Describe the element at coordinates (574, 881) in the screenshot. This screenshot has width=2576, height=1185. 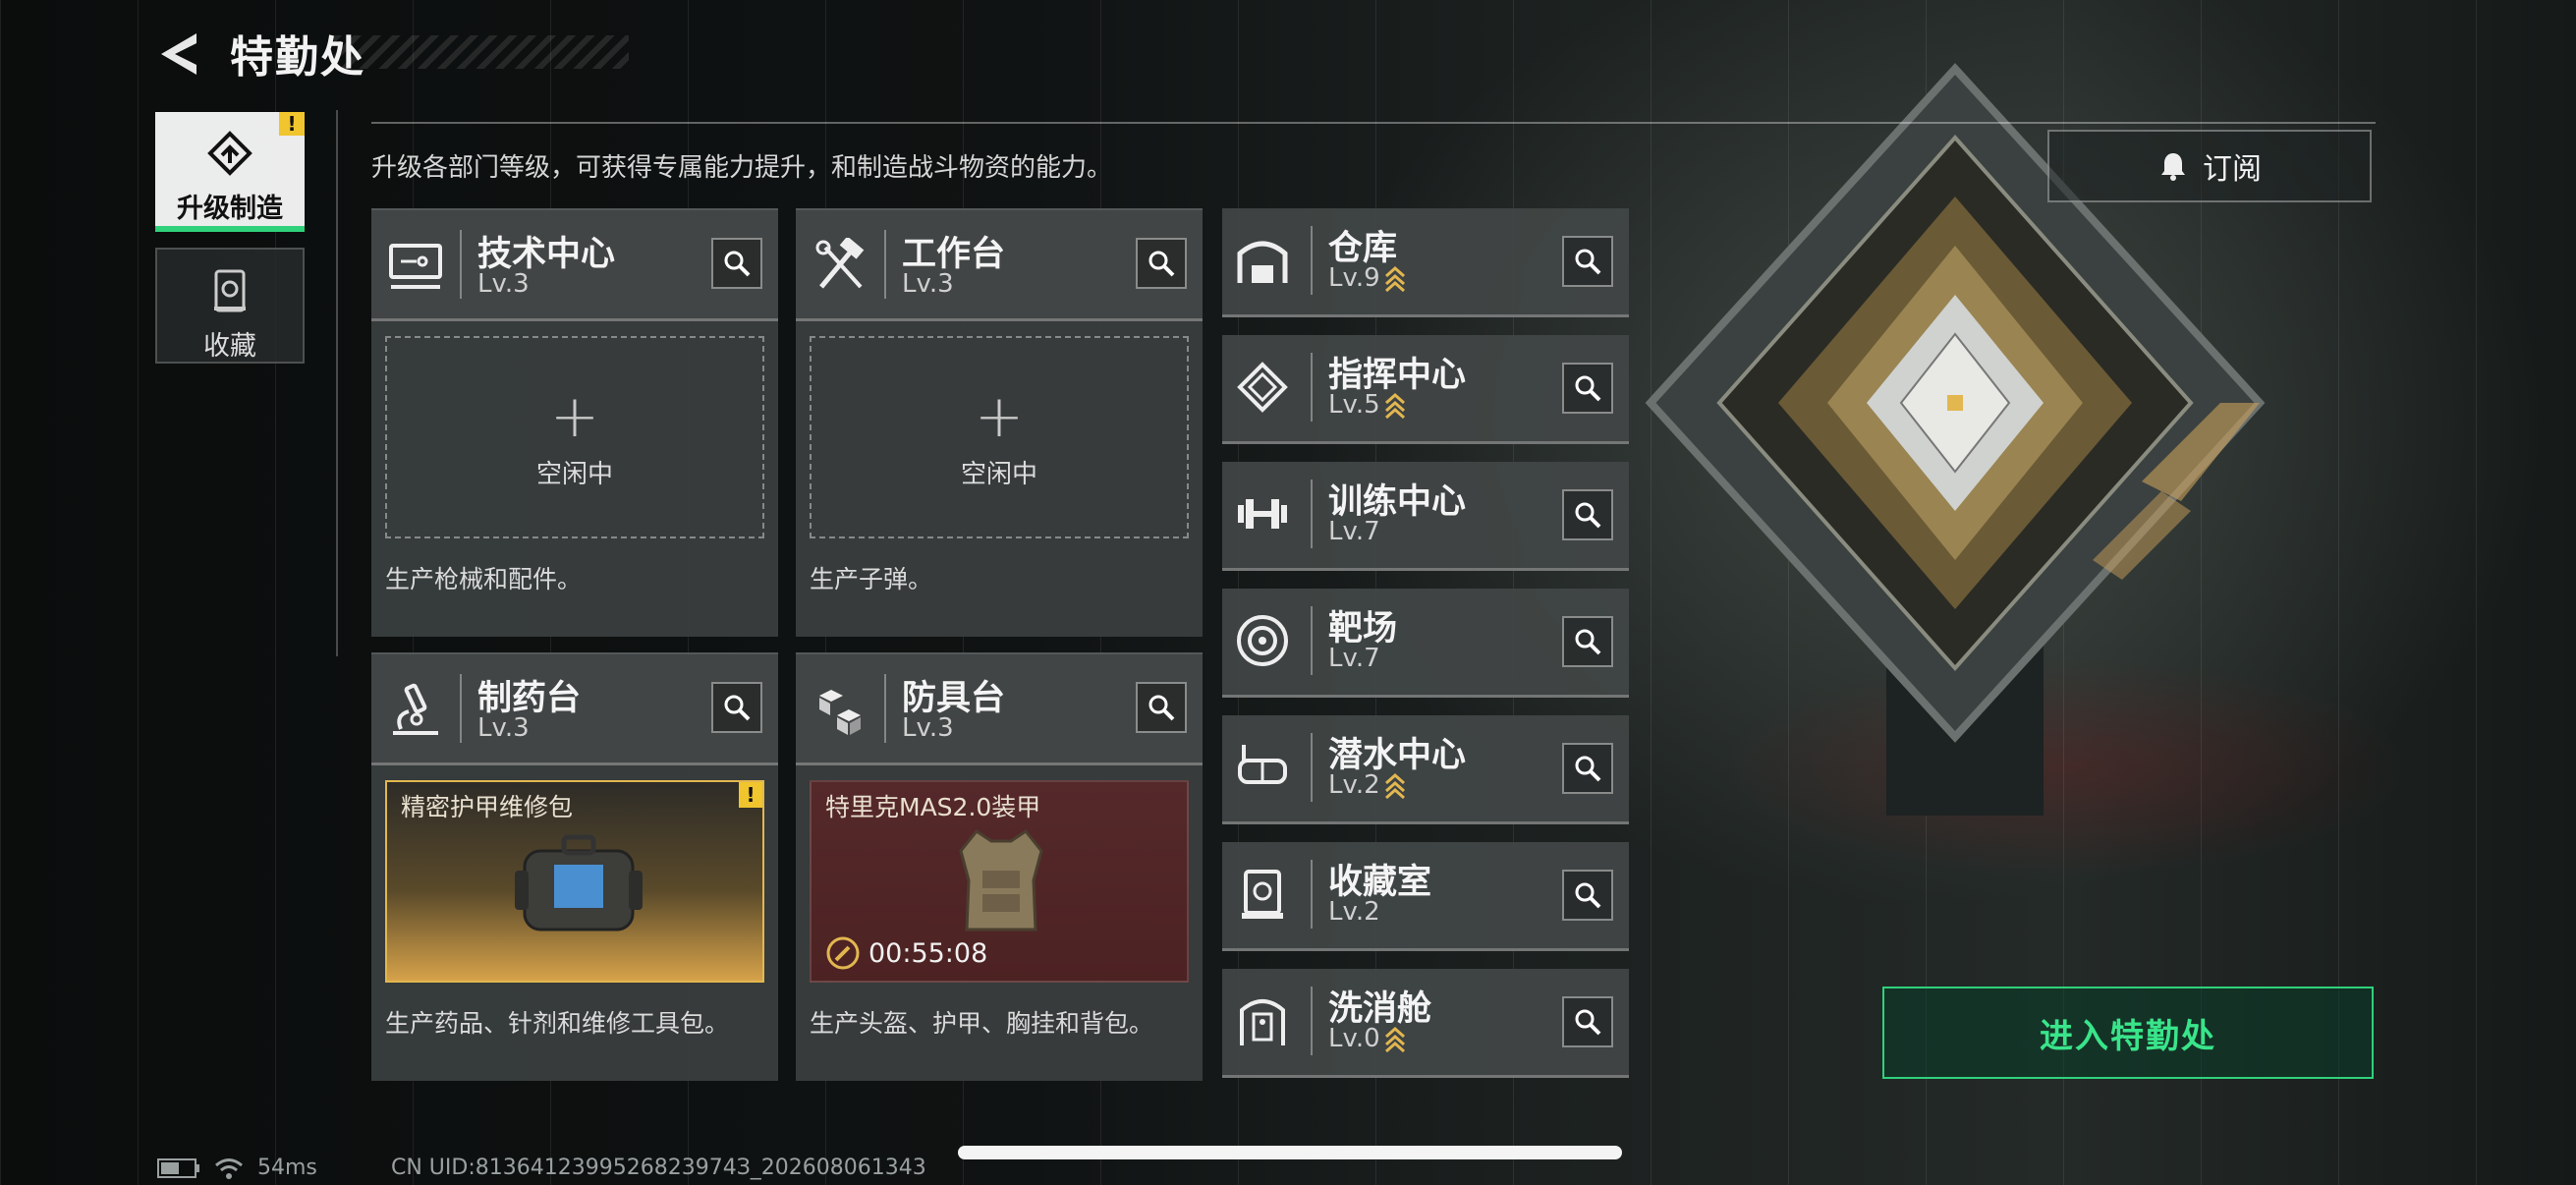
I see `production-slot-item: ! 精密护甲维修包` at that location.